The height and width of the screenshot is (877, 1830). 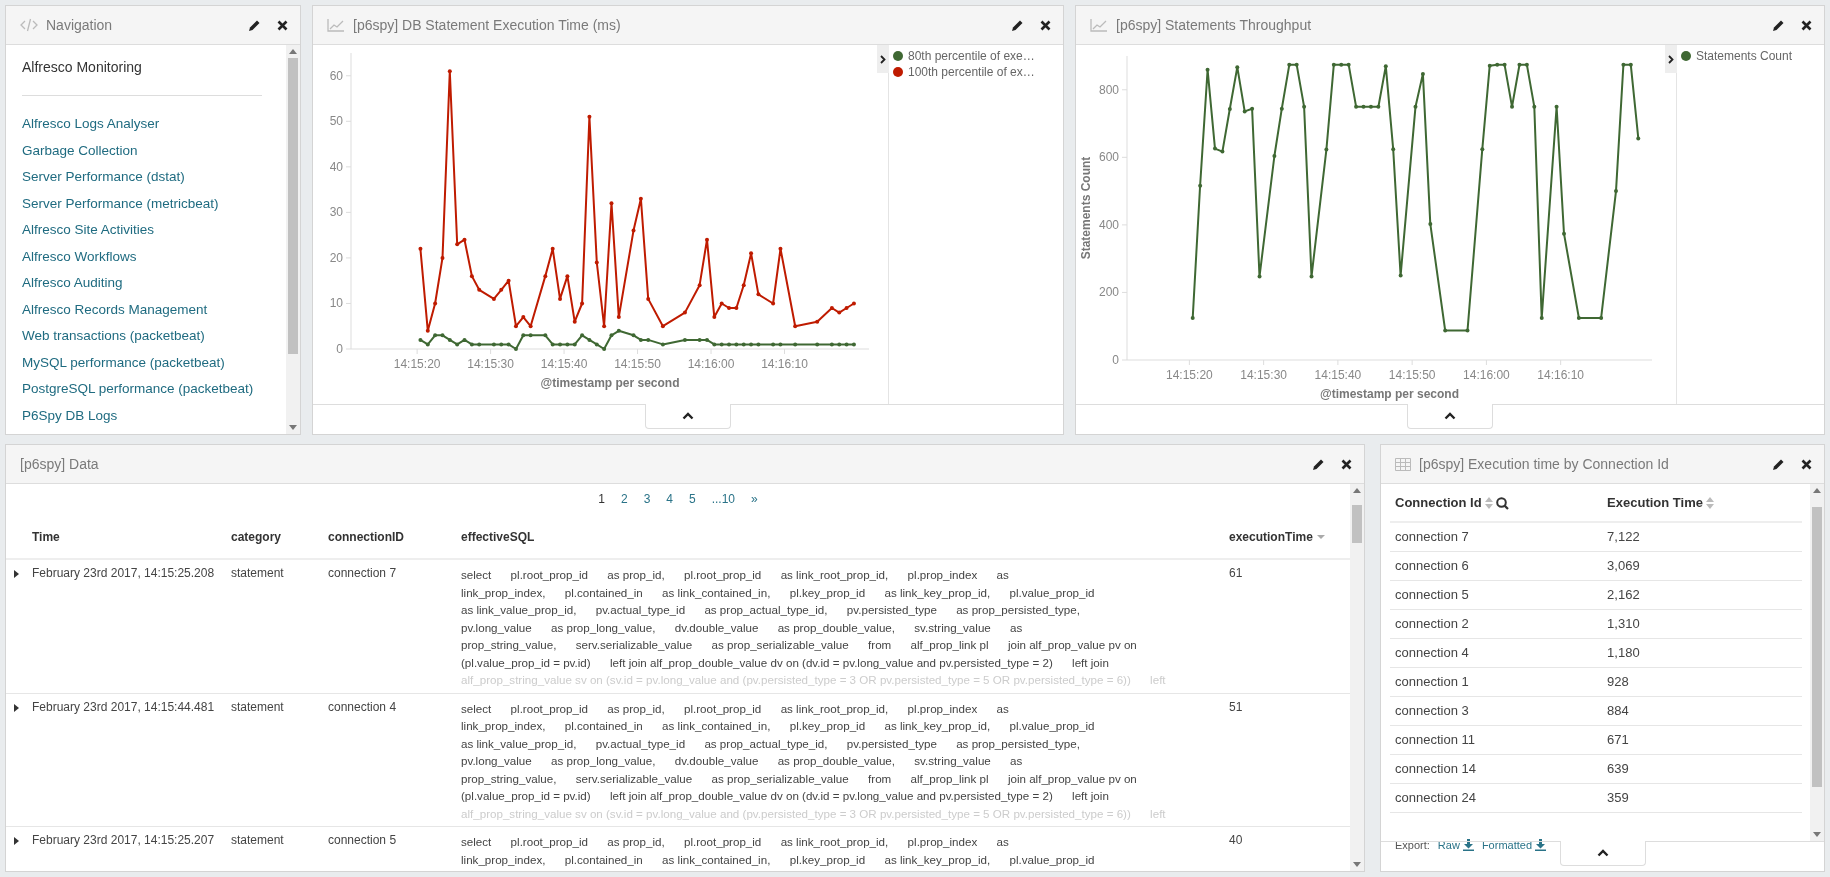 I want to click on navigation-link: Garbage Collection, so click(x=142, y=155).